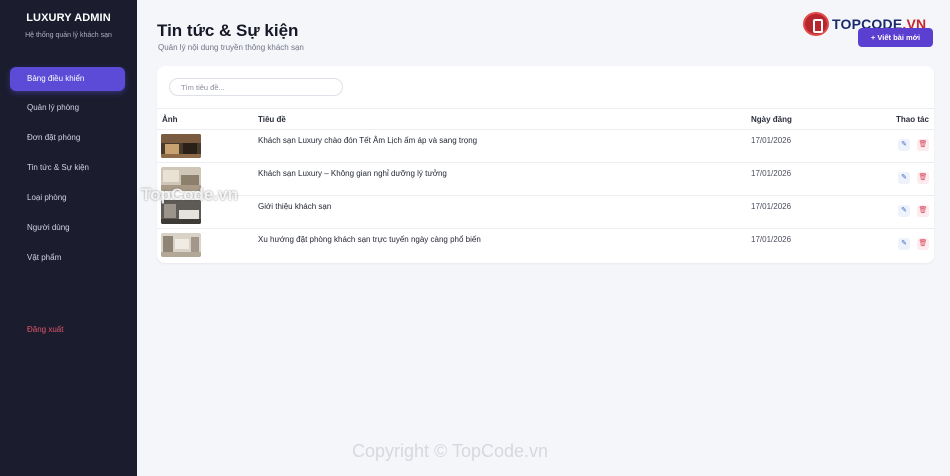  Describe the element at coordinates (67, 79) in the screenshot. I see `sidebar-item-dashboard: Bảng điều khiển` at that location.